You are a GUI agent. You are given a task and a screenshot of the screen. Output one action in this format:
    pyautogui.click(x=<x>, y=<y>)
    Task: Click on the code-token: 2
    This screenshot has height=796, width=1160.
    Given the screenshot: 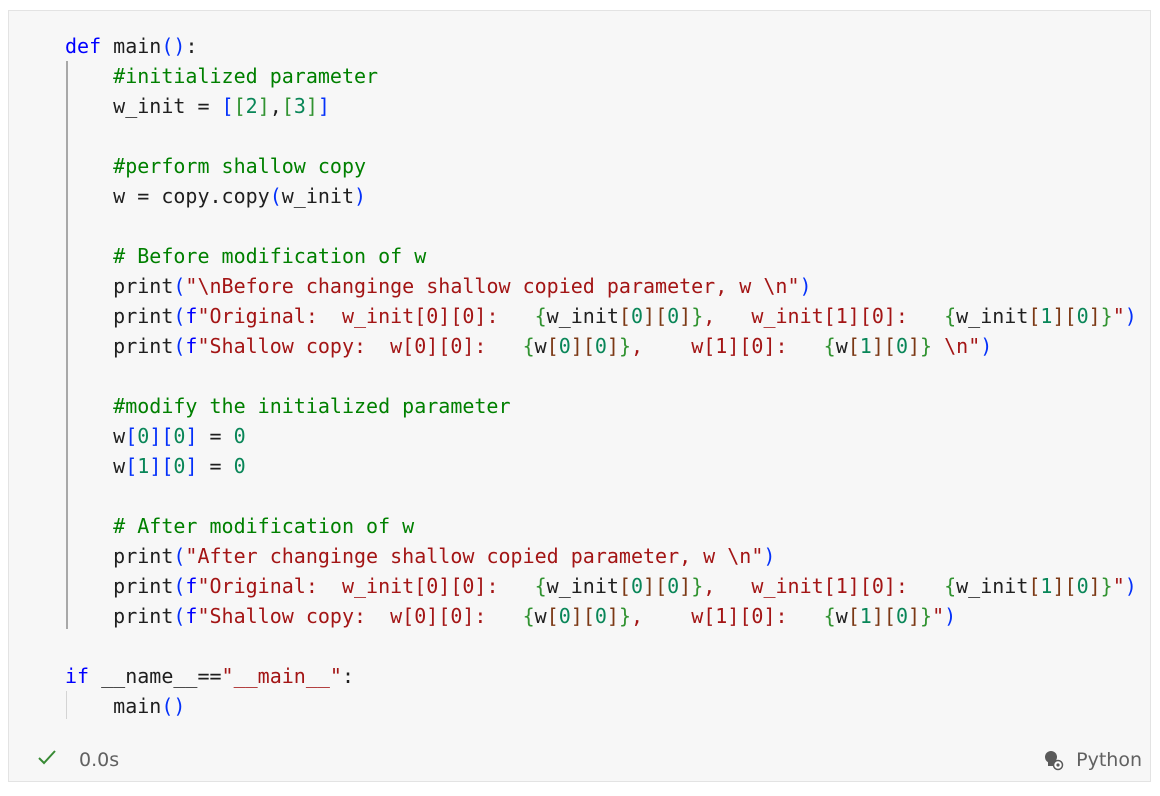 What is the action you would take?
    pyautogui.click(x=251, y=106)
    